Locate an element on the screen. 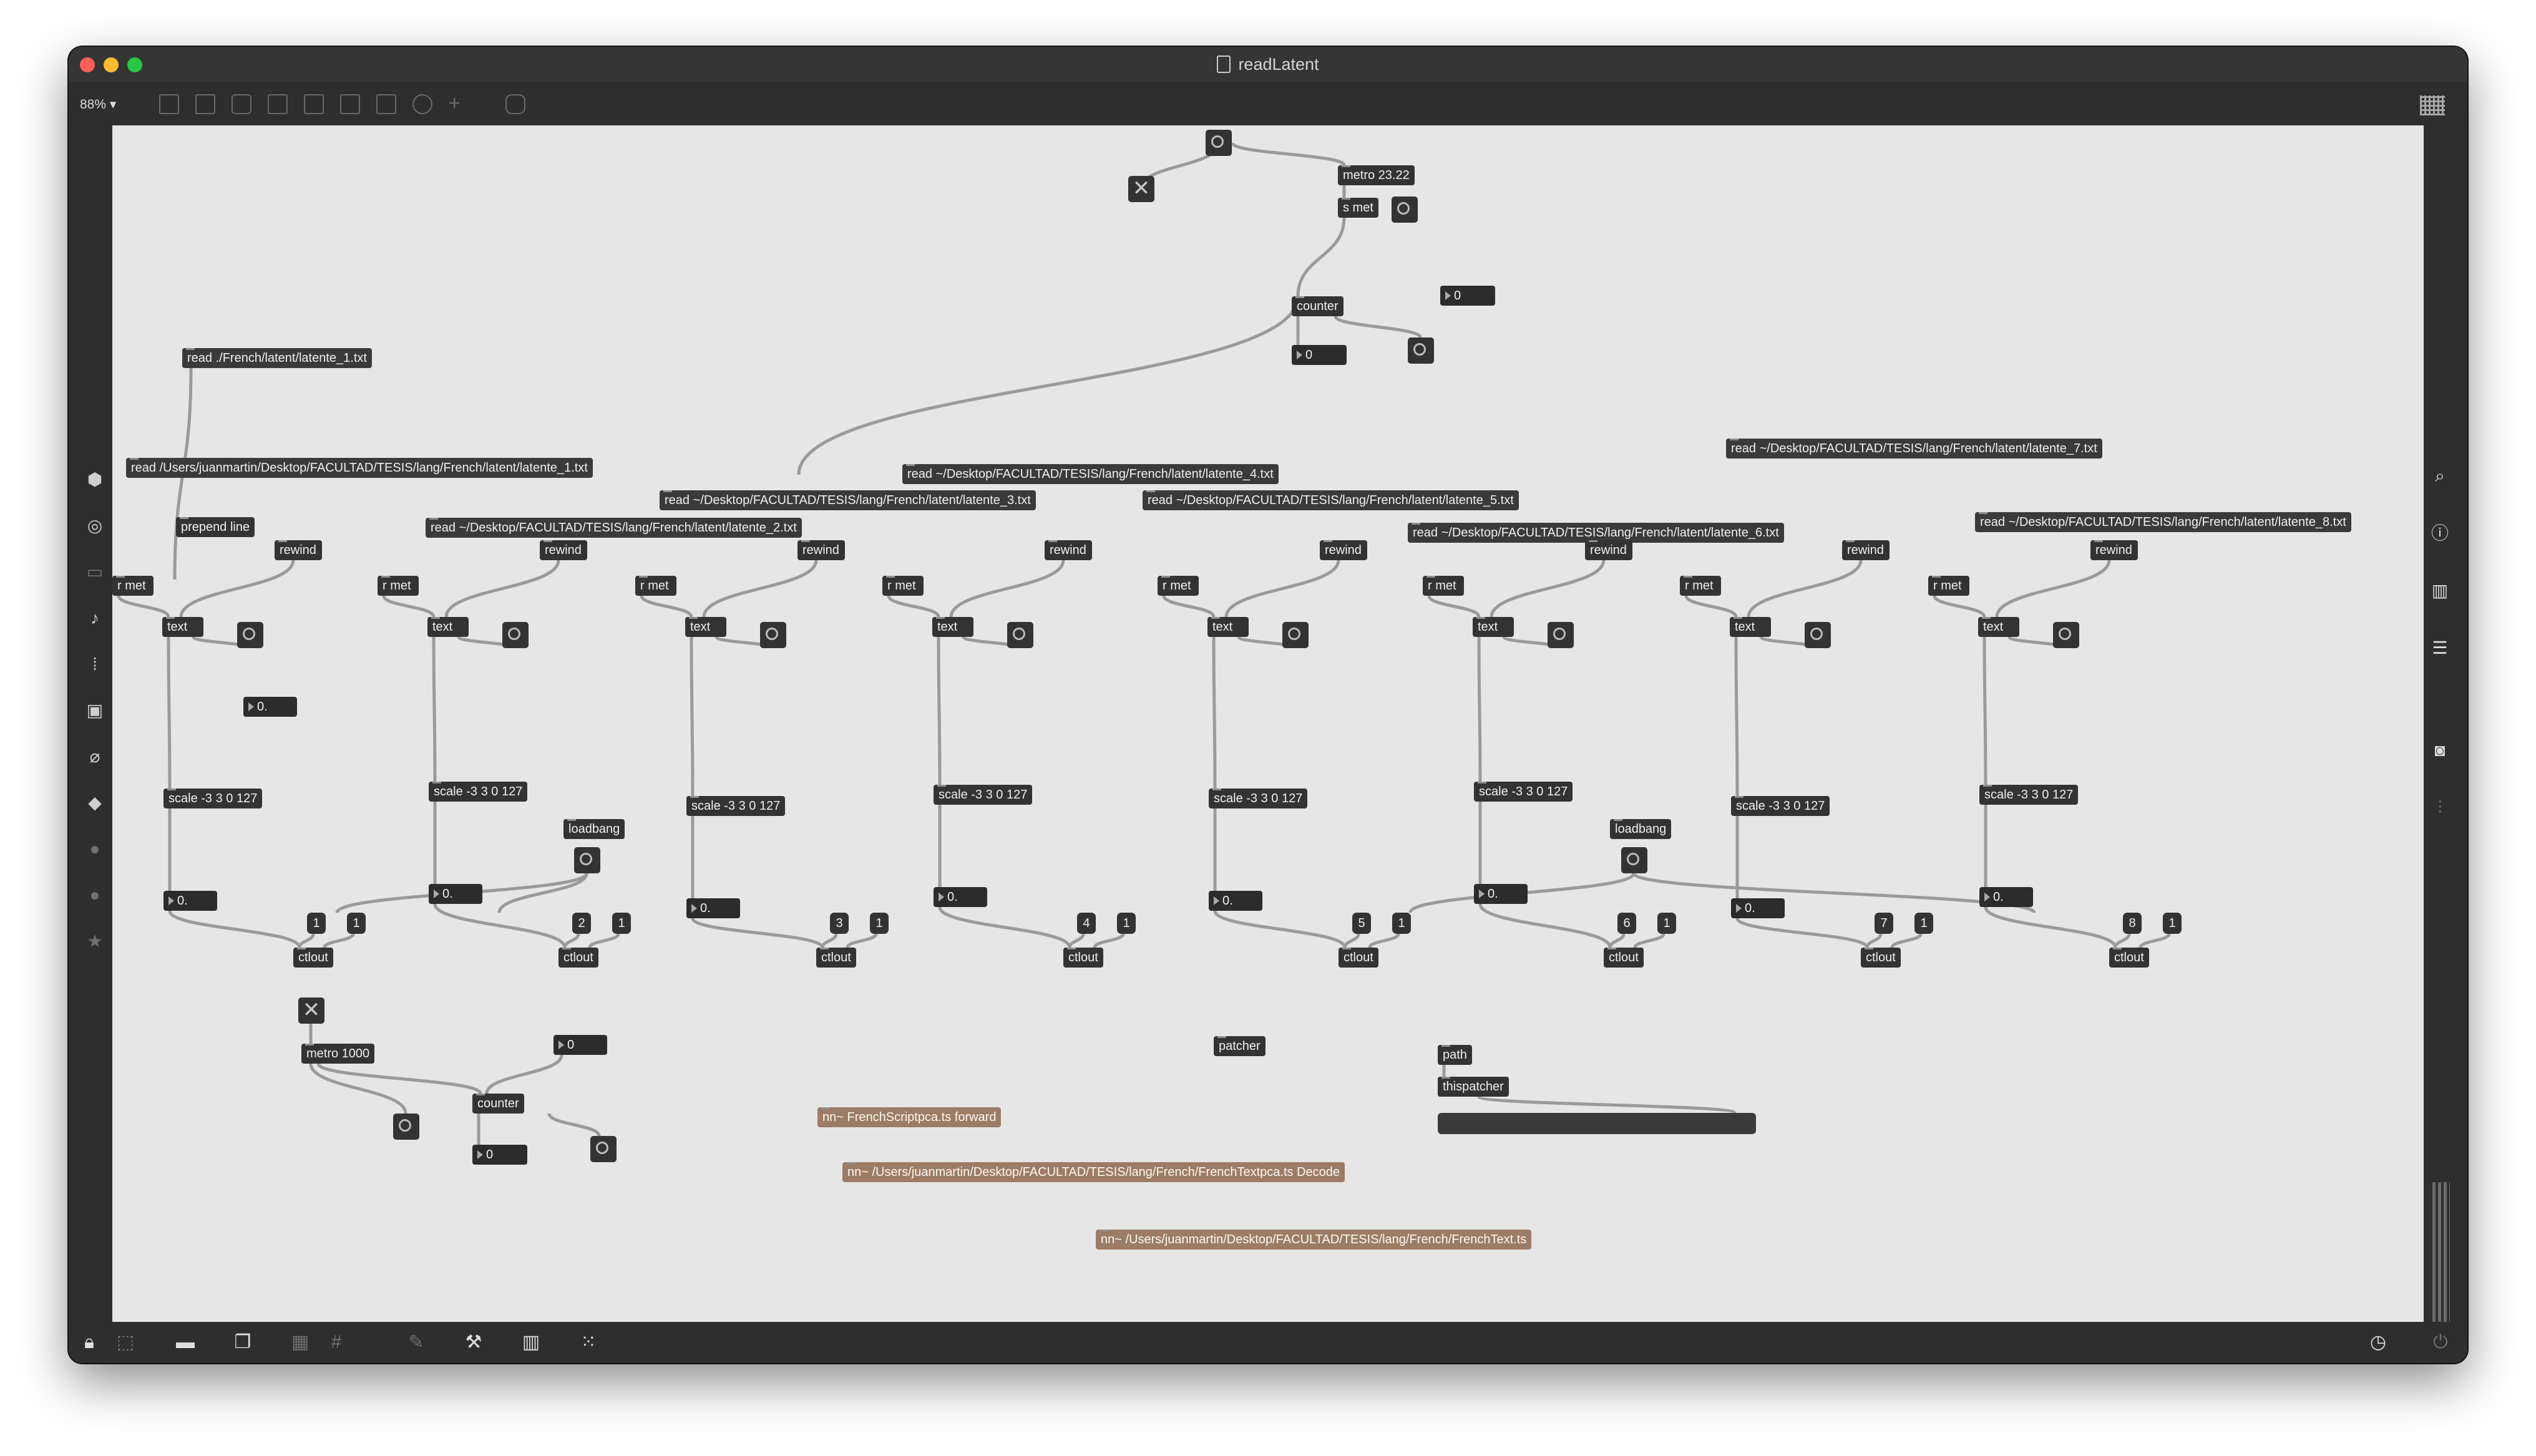 The width and height of the screenshot is (2536, 1456). comment-icon: ▬ is located at coordinates (185, 1342).